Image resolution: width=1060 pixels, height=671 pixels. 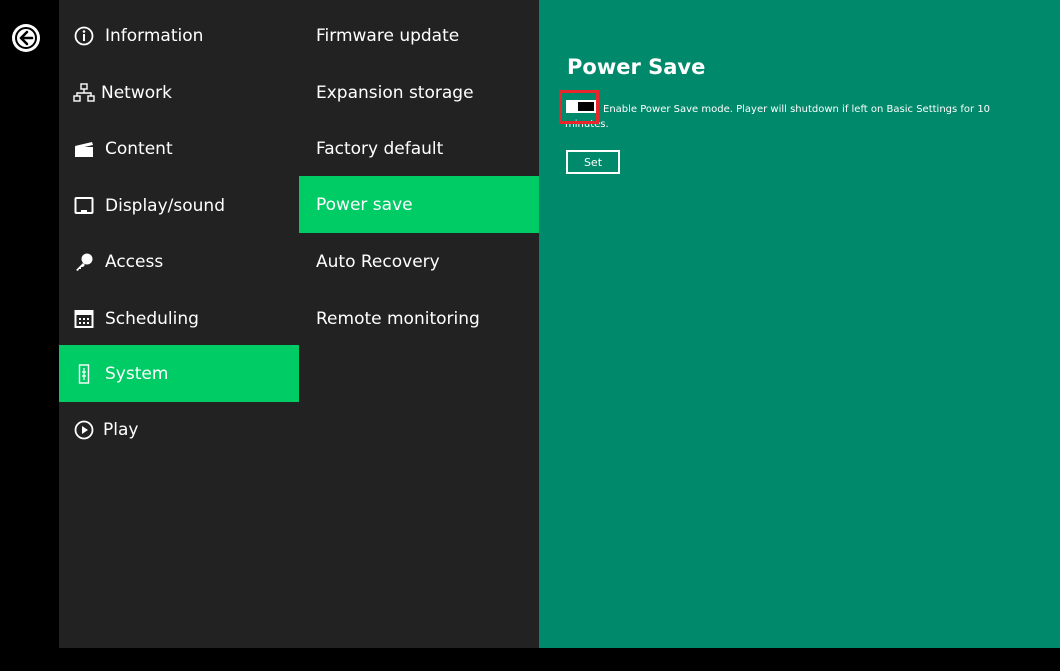 I want to click on menu-label: Play, so click(x=121, y=429).